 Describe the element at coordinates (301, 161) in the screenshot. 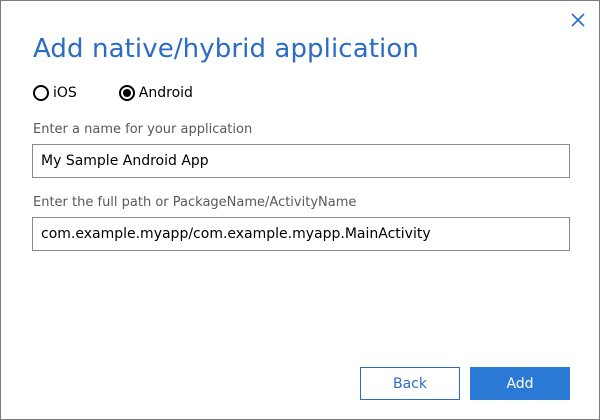

I see `app-name-input` at that location.